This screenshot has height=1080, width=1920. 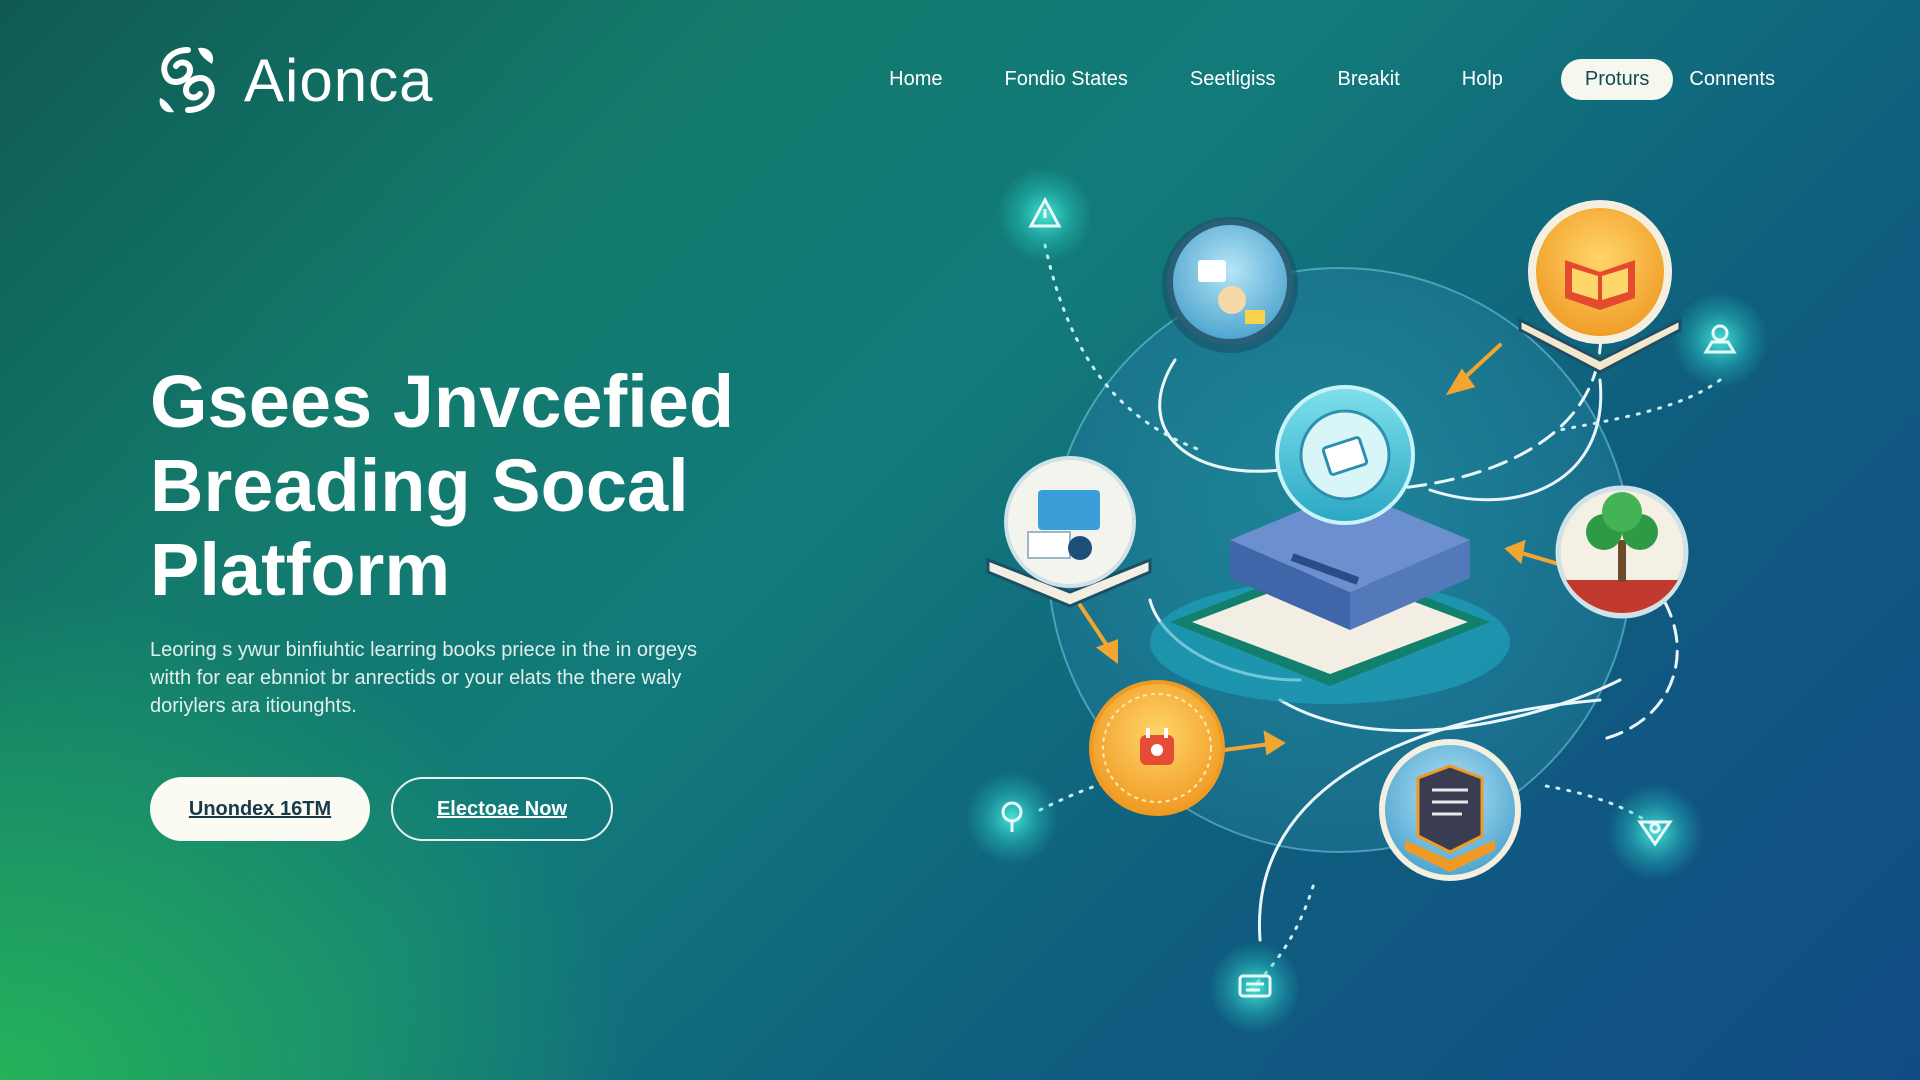 What do you see at coordinates (1720, 340) in the screenshot?
I see `user-badge-node` at bounding box center [1720, 340].